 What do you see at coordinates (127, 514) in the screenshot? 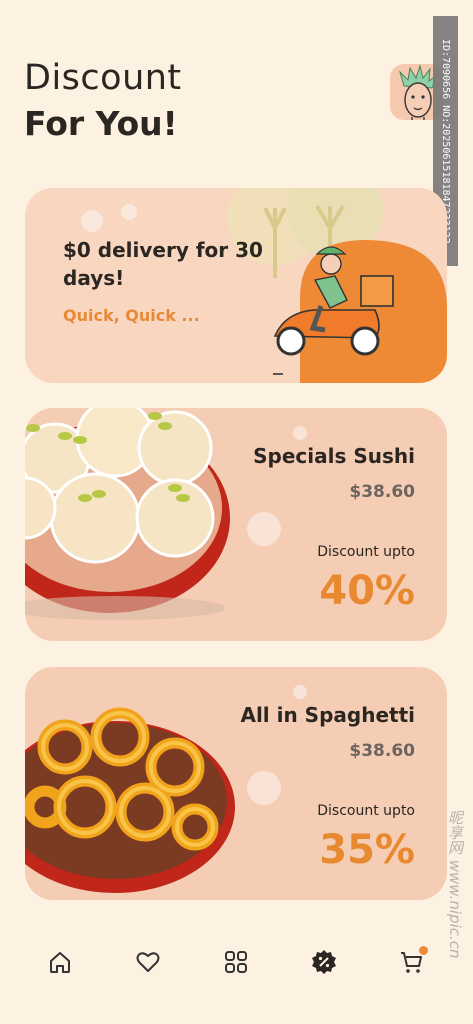
I see `sushi-bowl-image` at bounding box center [127, 514].